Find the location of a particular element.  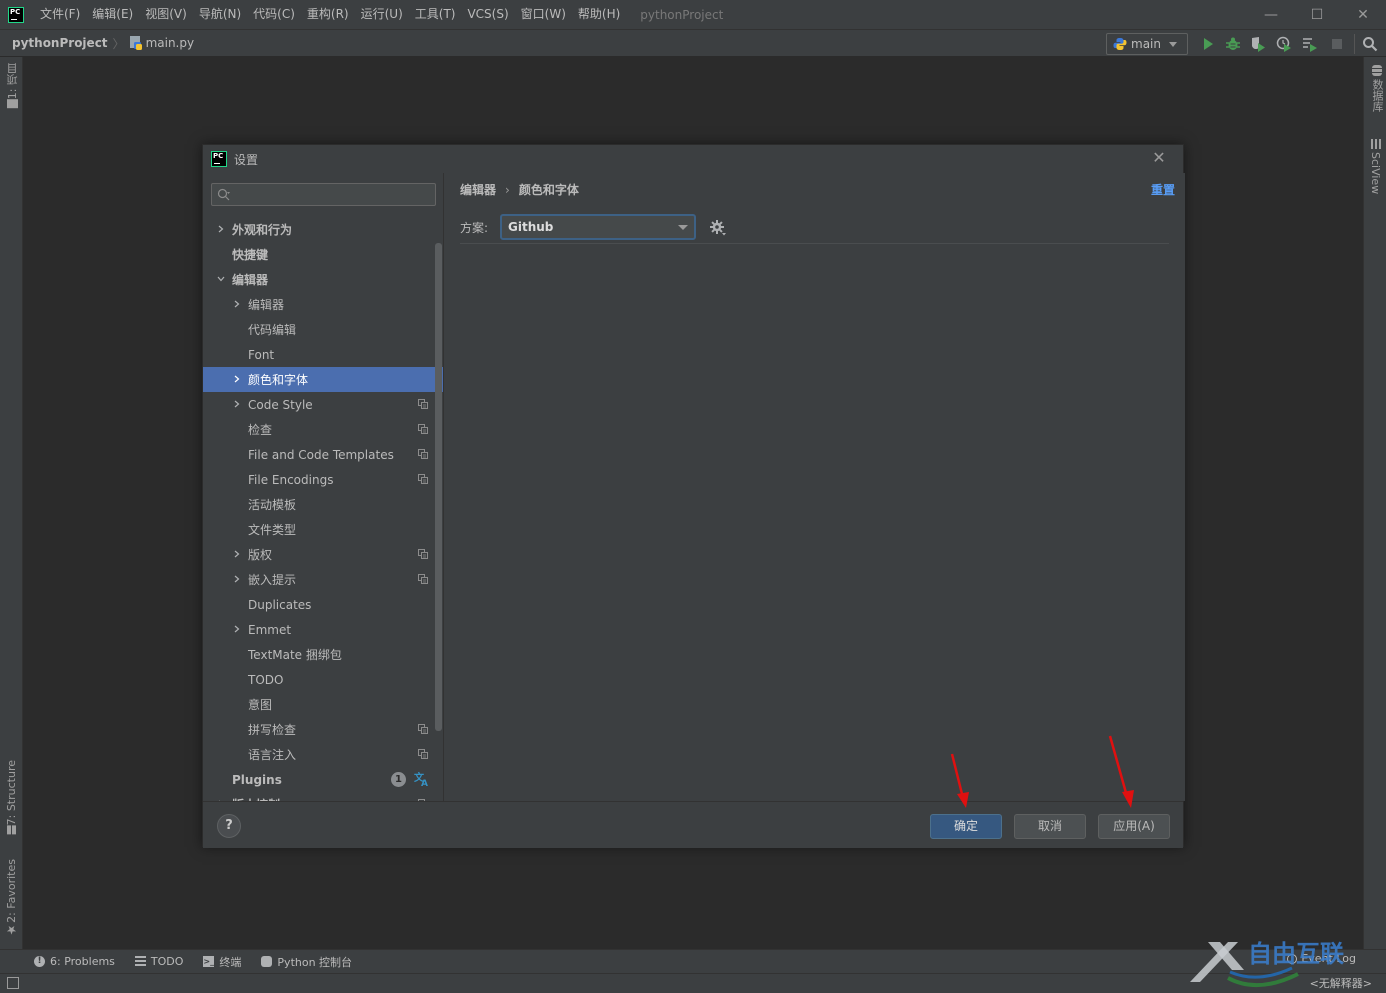

tree-scrollbar is located at coordinates (438, 487).